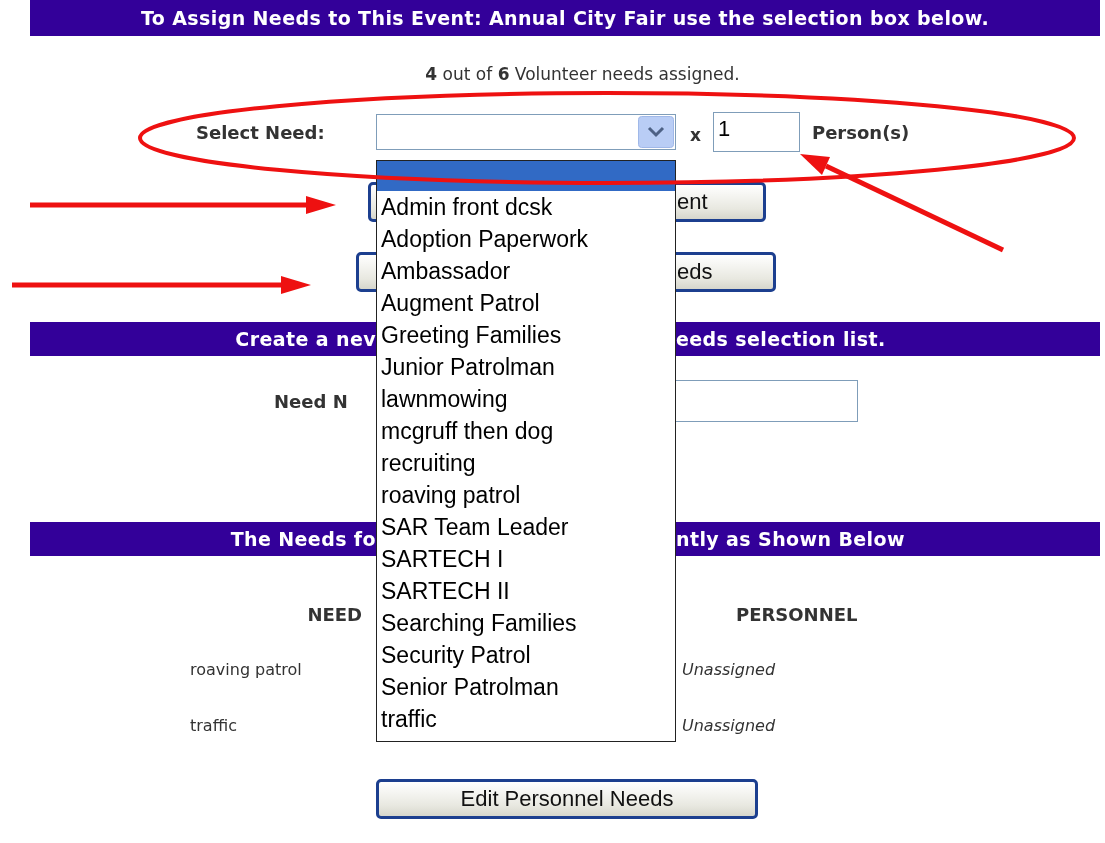  I want to click on table-cell-text: roaving patrol, so click(245, 670).